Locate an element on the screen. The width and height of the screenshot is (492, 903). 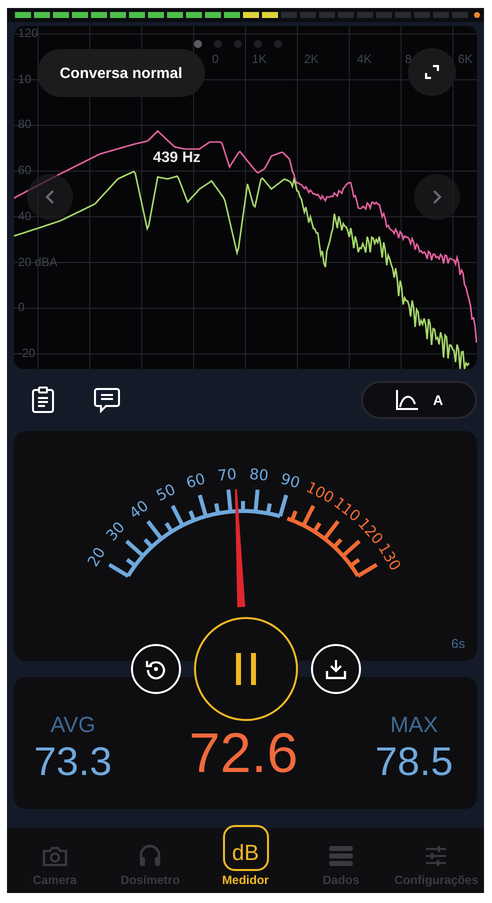
axis-label: 60 is located at coordinates (25, 170).